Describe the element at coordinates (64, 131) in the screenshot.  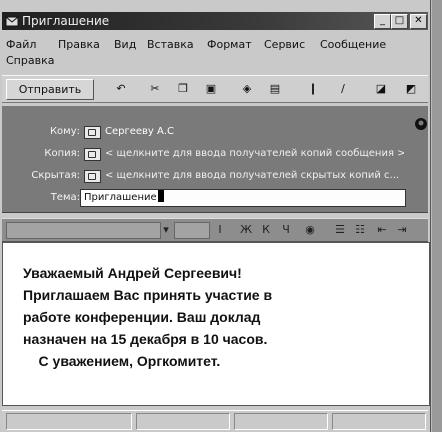
I see `to-label: Кому:` at that location.